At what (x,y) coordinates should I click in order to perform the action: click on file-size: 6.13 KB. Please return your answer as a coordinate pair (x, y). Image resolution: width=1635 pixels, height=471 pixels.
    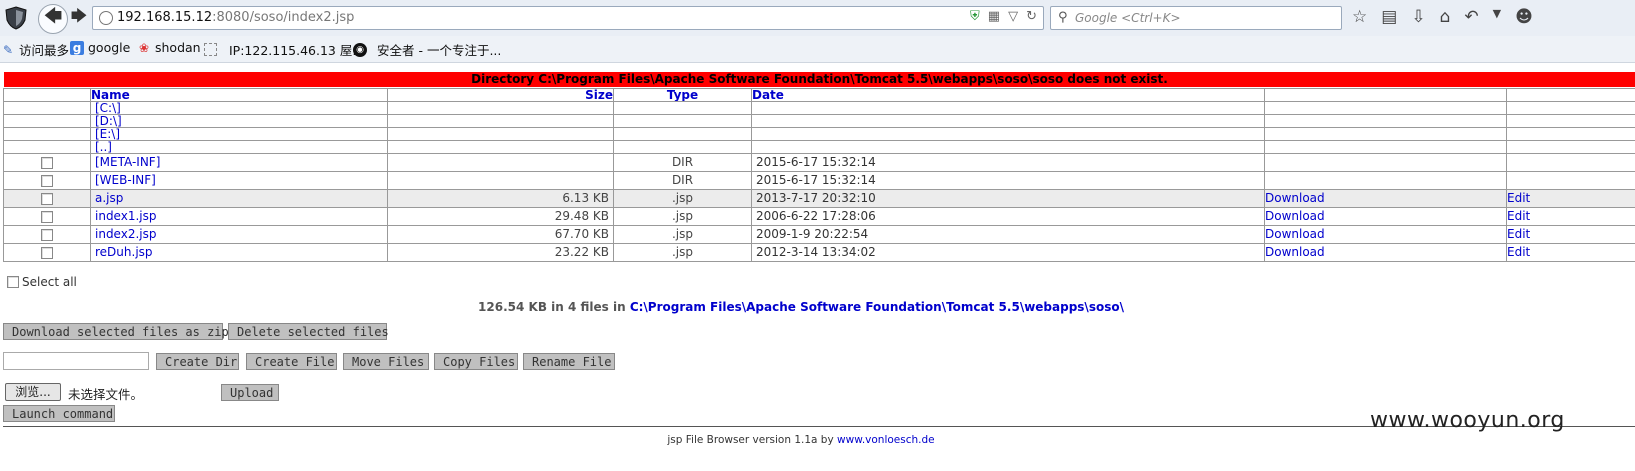
    Looking at the image, I should click on (500, 198).